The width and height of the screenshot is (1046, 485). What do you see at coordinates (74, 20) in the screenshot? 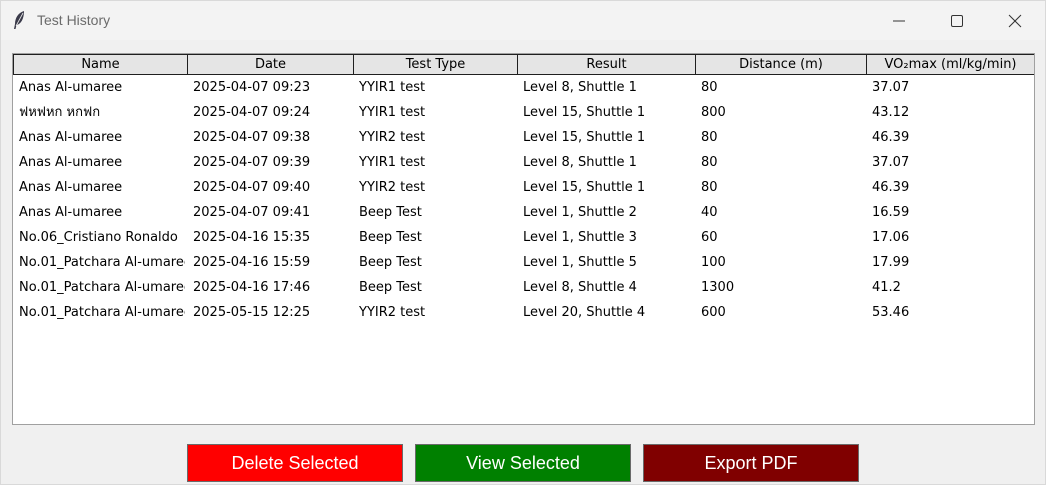
I see `window-title: Test History` at bounding box center [74, 20].